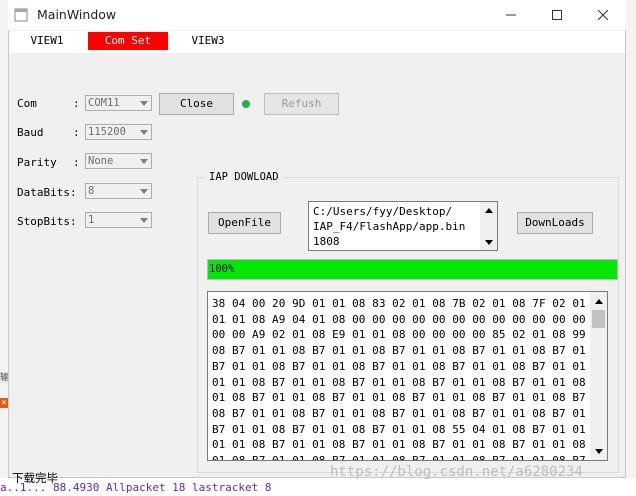  I want to click on com-colon: :, so click(76, 103).